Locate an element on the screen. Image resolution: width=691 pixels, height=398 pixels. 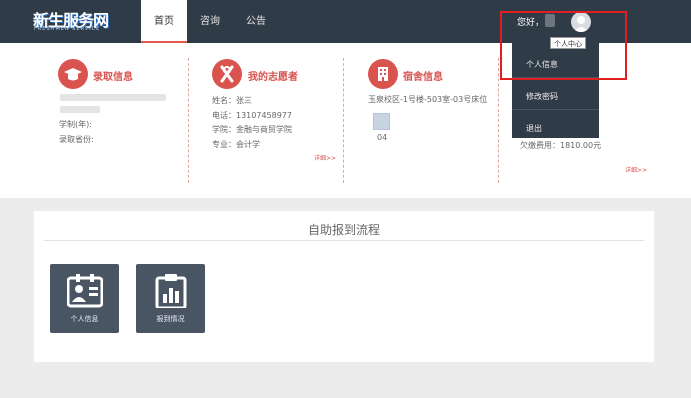
panel-divider is located at coordinates (344, 240).